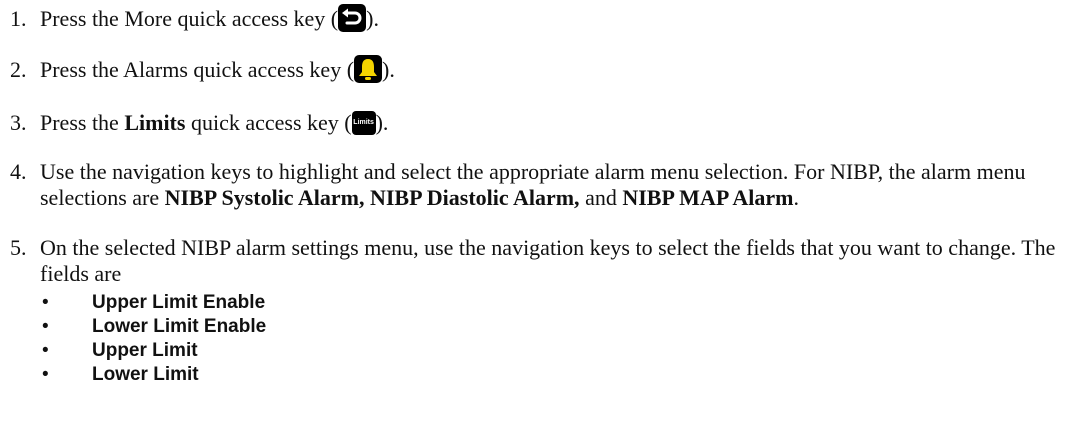  Describe the element at coordinates (18, 247) in the screenshot. I see `step-number: 5.` at that location.